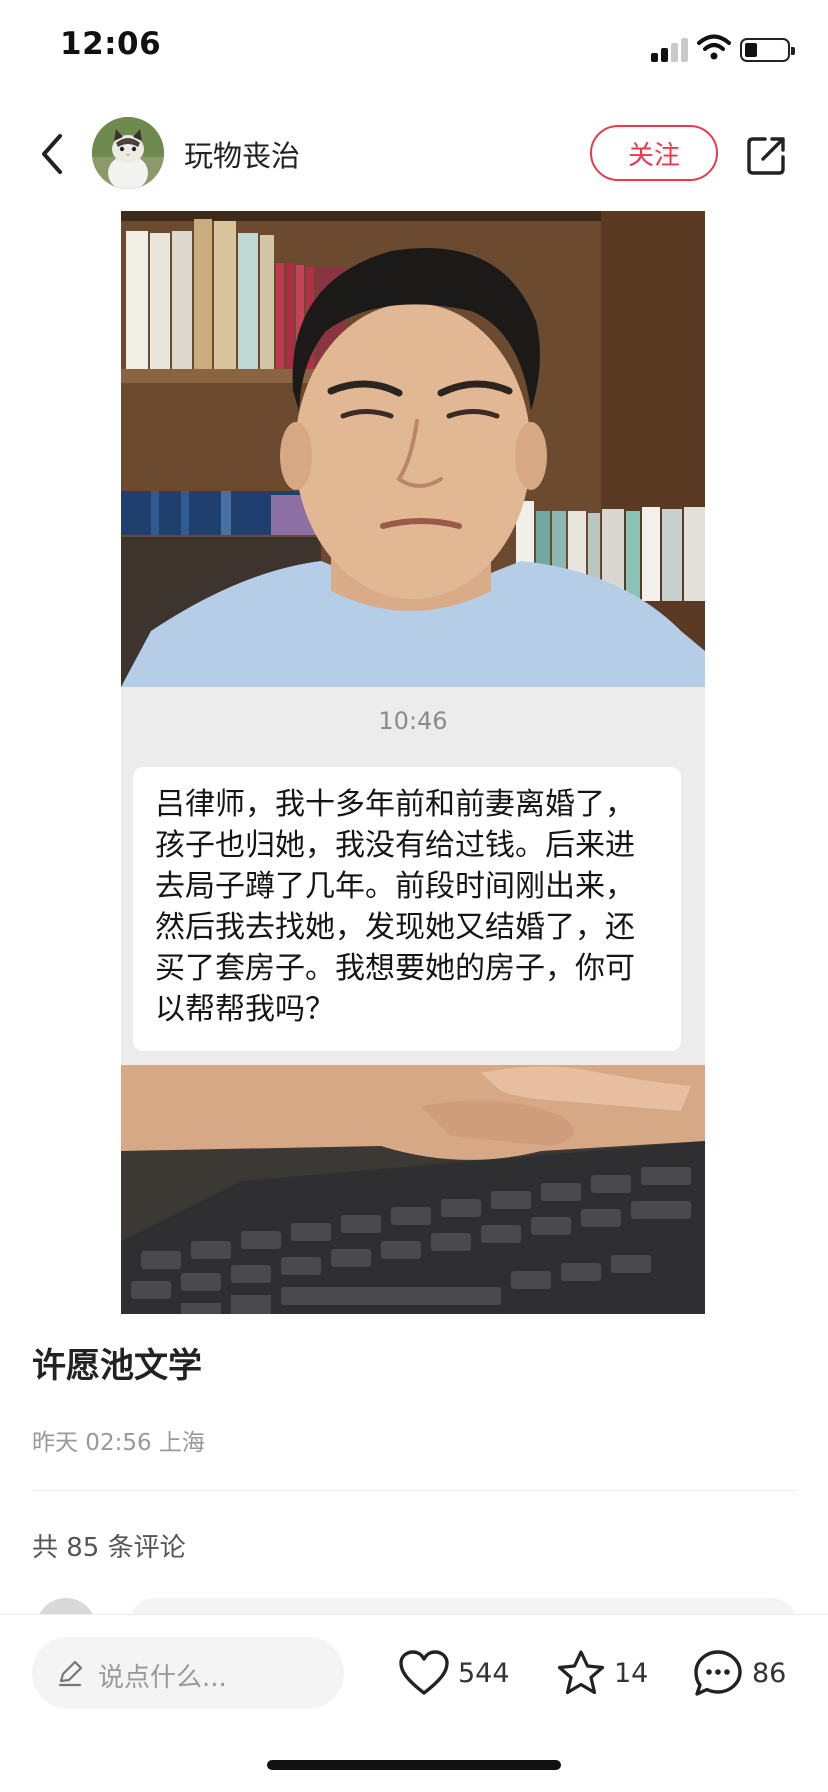 The height and width of the screenshot is (1792, 828). What do you see at coordinates (414, 1490) in the screenshot?
I see `divider` at bounding box center [414, 1490].